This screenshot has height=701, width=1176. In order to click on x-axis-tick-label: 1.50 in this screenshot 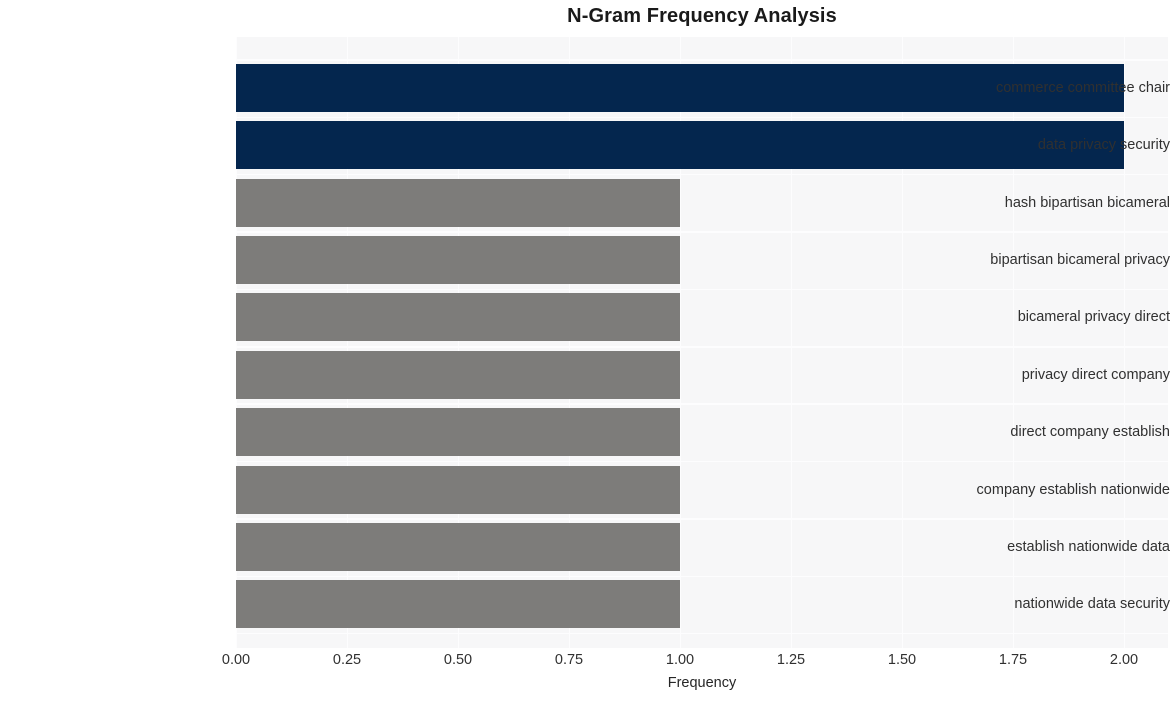, I will do `click(902, 660)`.